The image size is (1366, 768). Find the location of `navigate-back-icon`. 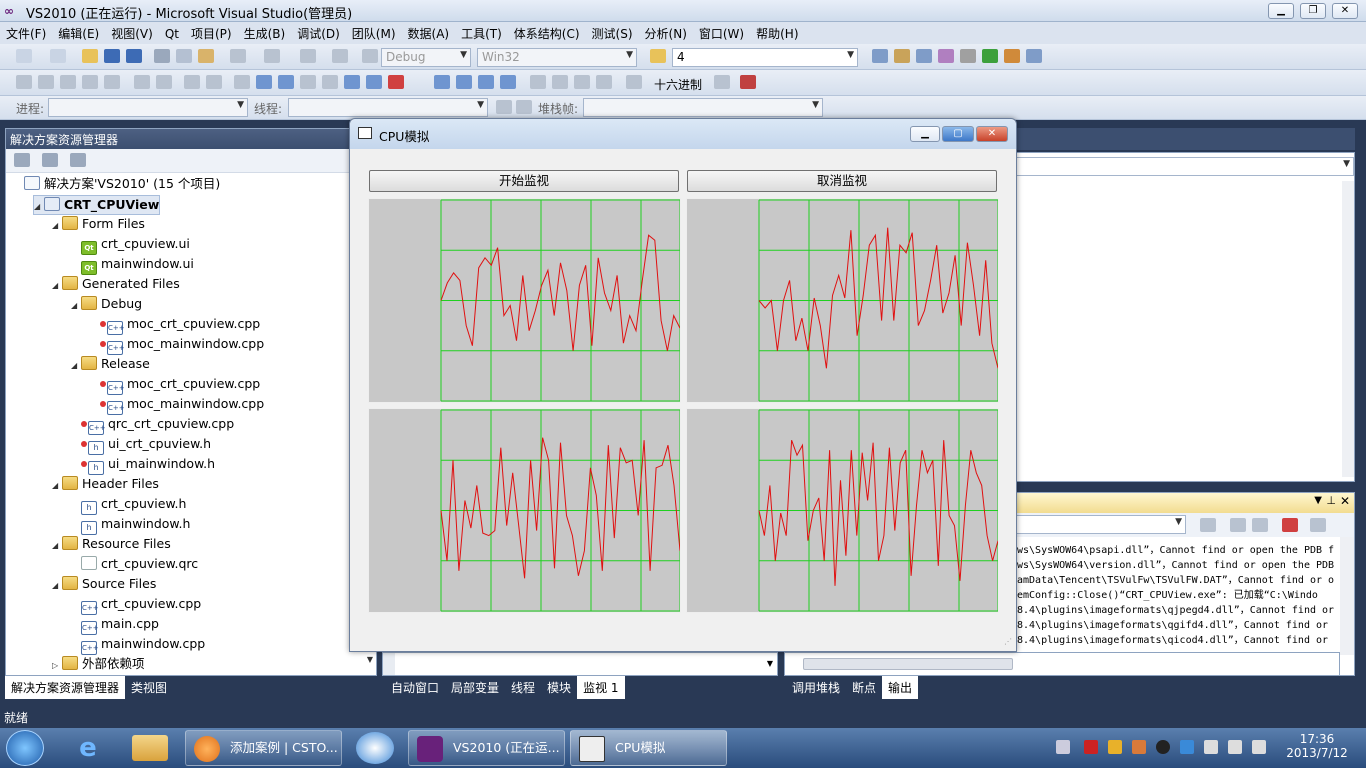

navigate-back-icon is located at coordinates (308, 56).